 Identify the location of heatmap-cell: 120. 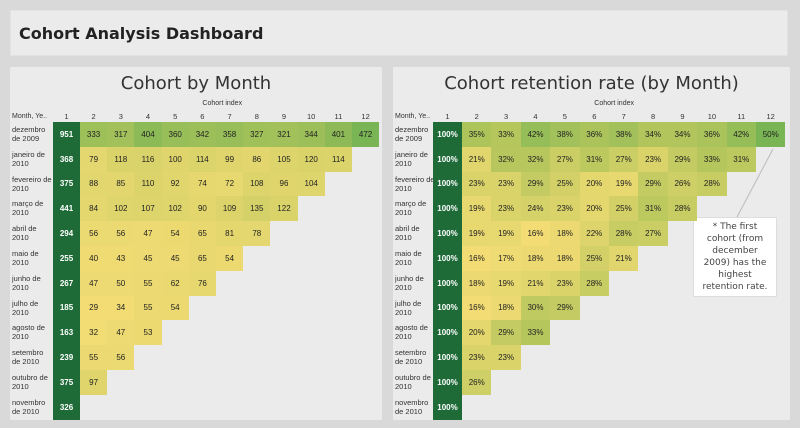
(311, 159).